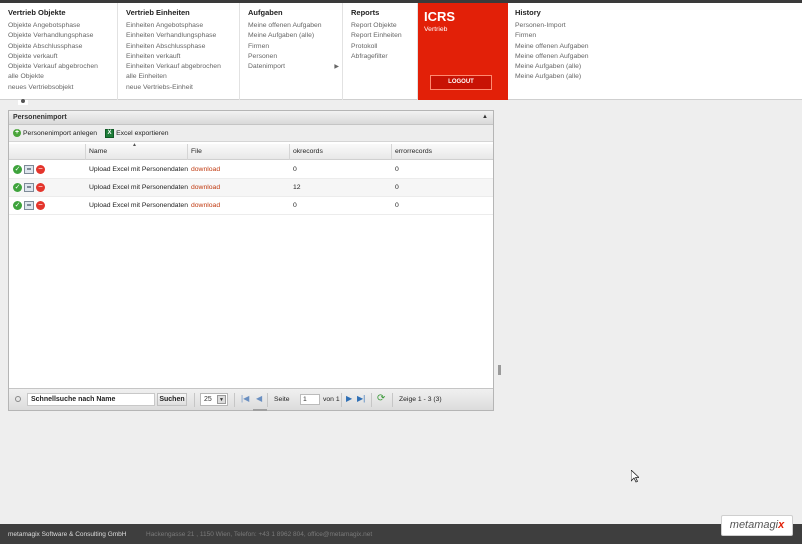  I want to click on add-import-button: + Personenimport anlegen, so click(55, 133).